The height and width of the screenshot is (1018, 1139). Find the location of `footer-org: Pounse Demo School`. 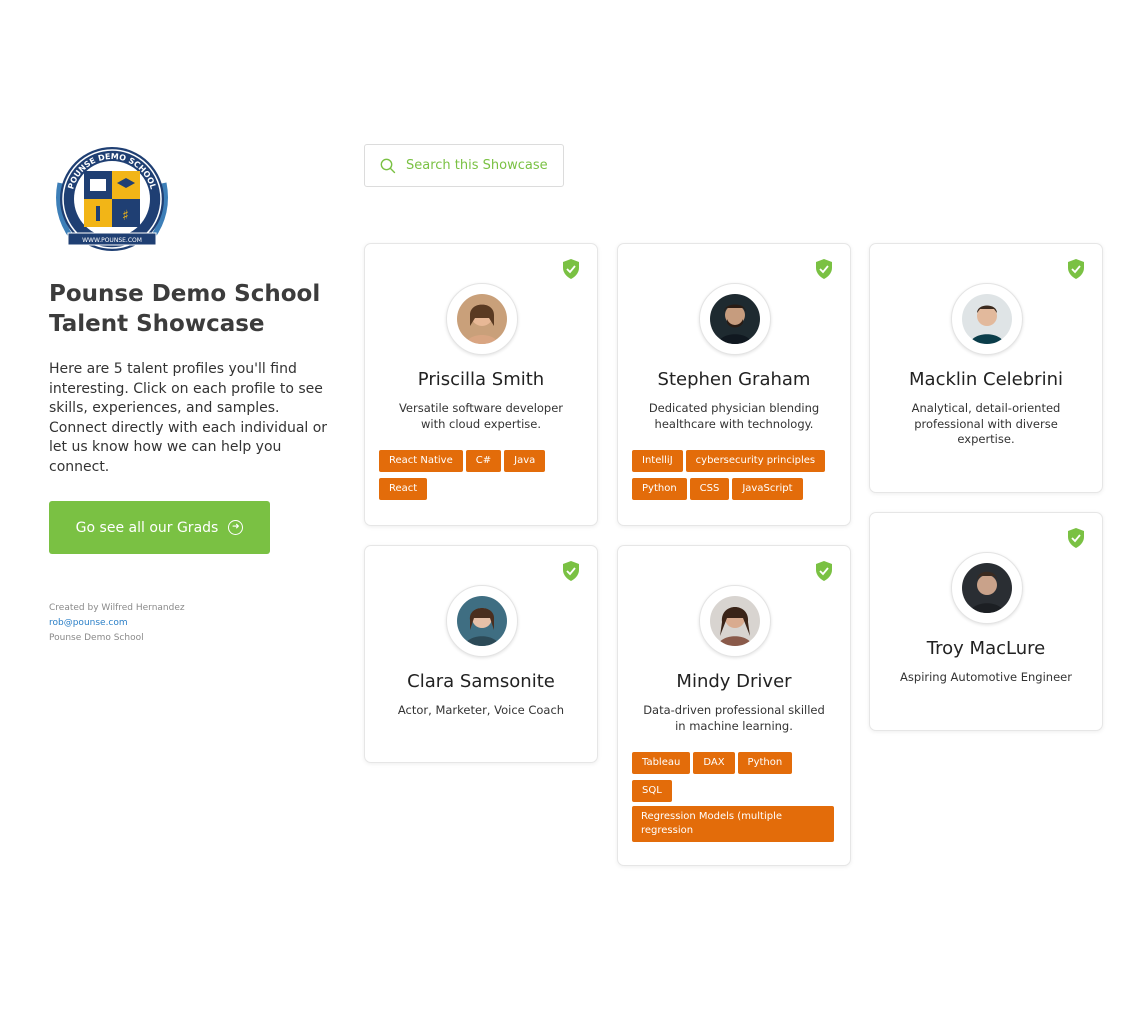

footer-org: Pounse Demo School is located at coordinates (96, 638).